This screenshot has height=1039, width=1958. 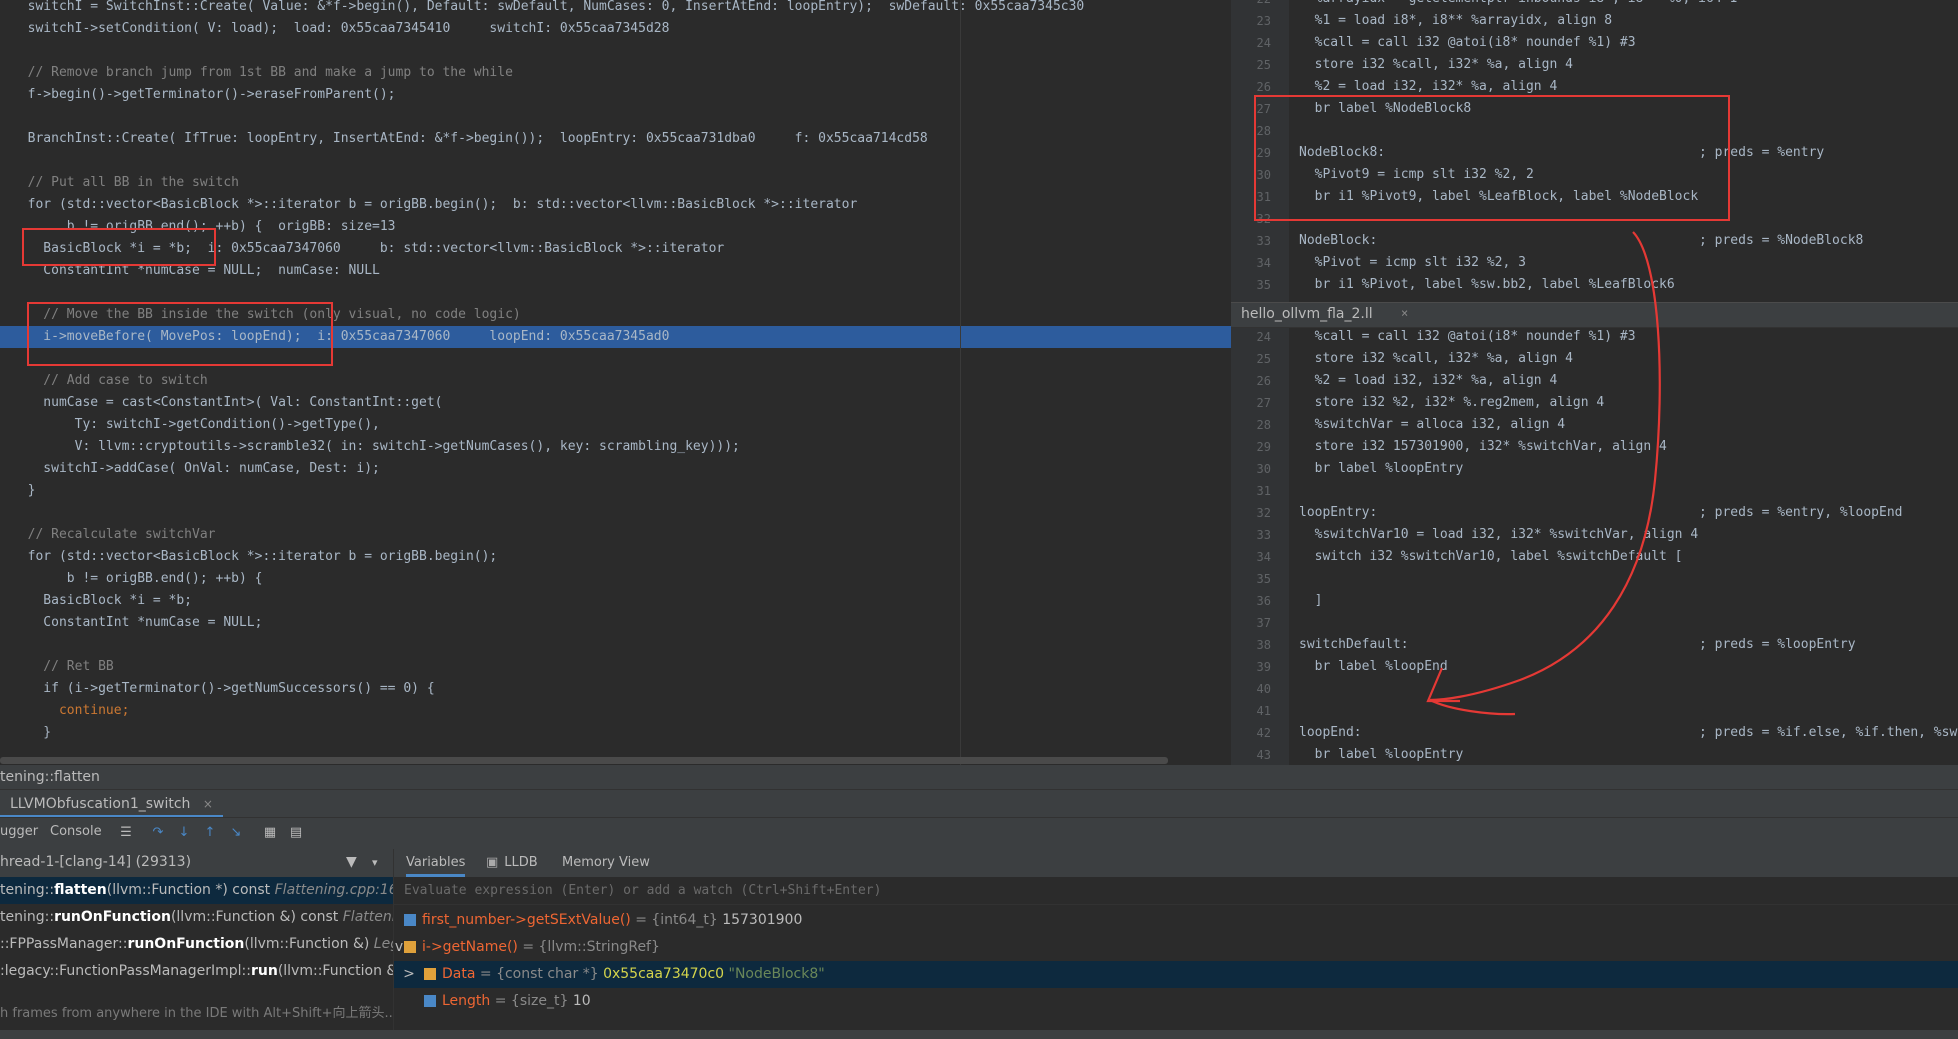 What do you see at coordinates (367, 917) in the screenshot?
I see `frame-file: Flattening` at bounding box center [367, 917].